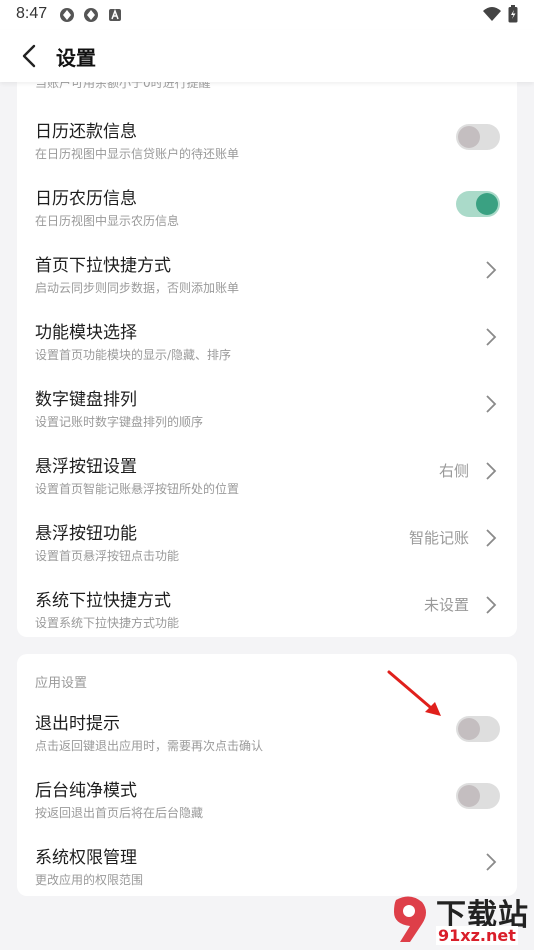 The image size is (534, 950). What do you see at coordinates (267, 270) in the screenshot?
I see `setting-row-home-pulldown: 首页下拉快捷方式 启动云同步则同步数据，否则添加账单` at bounding box center [267, 270].